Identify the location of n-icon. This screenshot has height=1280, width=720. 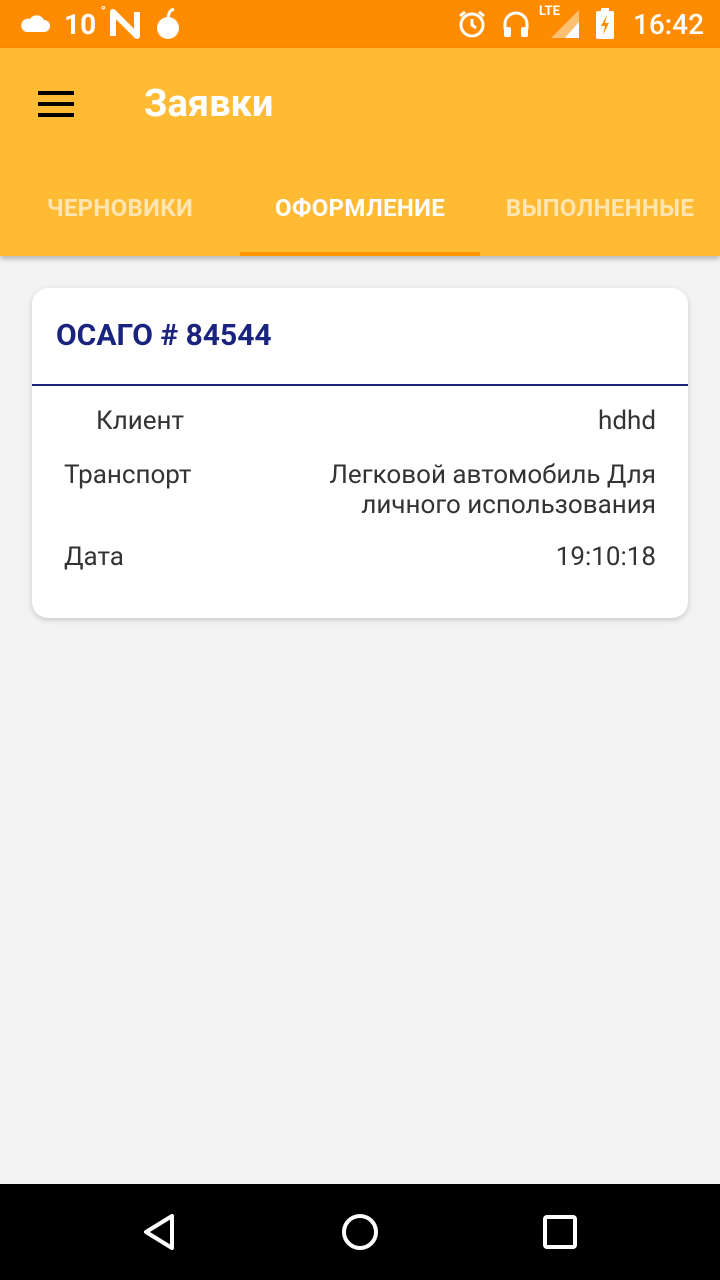
(125, 24).